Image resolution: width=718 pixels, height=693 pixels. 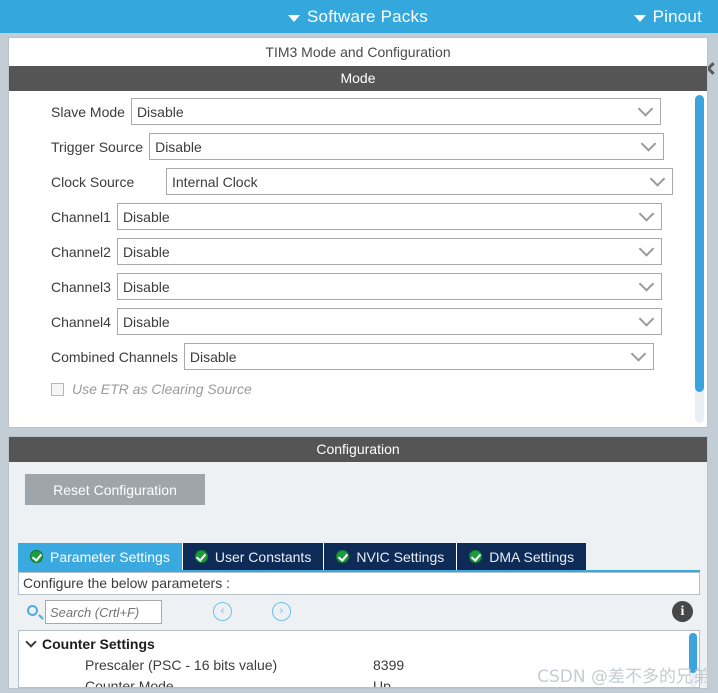 What do you see at coordinates (57, 389) in the screenshot?
I see `checkbox-box-icon` at bounding box center [57, 389].